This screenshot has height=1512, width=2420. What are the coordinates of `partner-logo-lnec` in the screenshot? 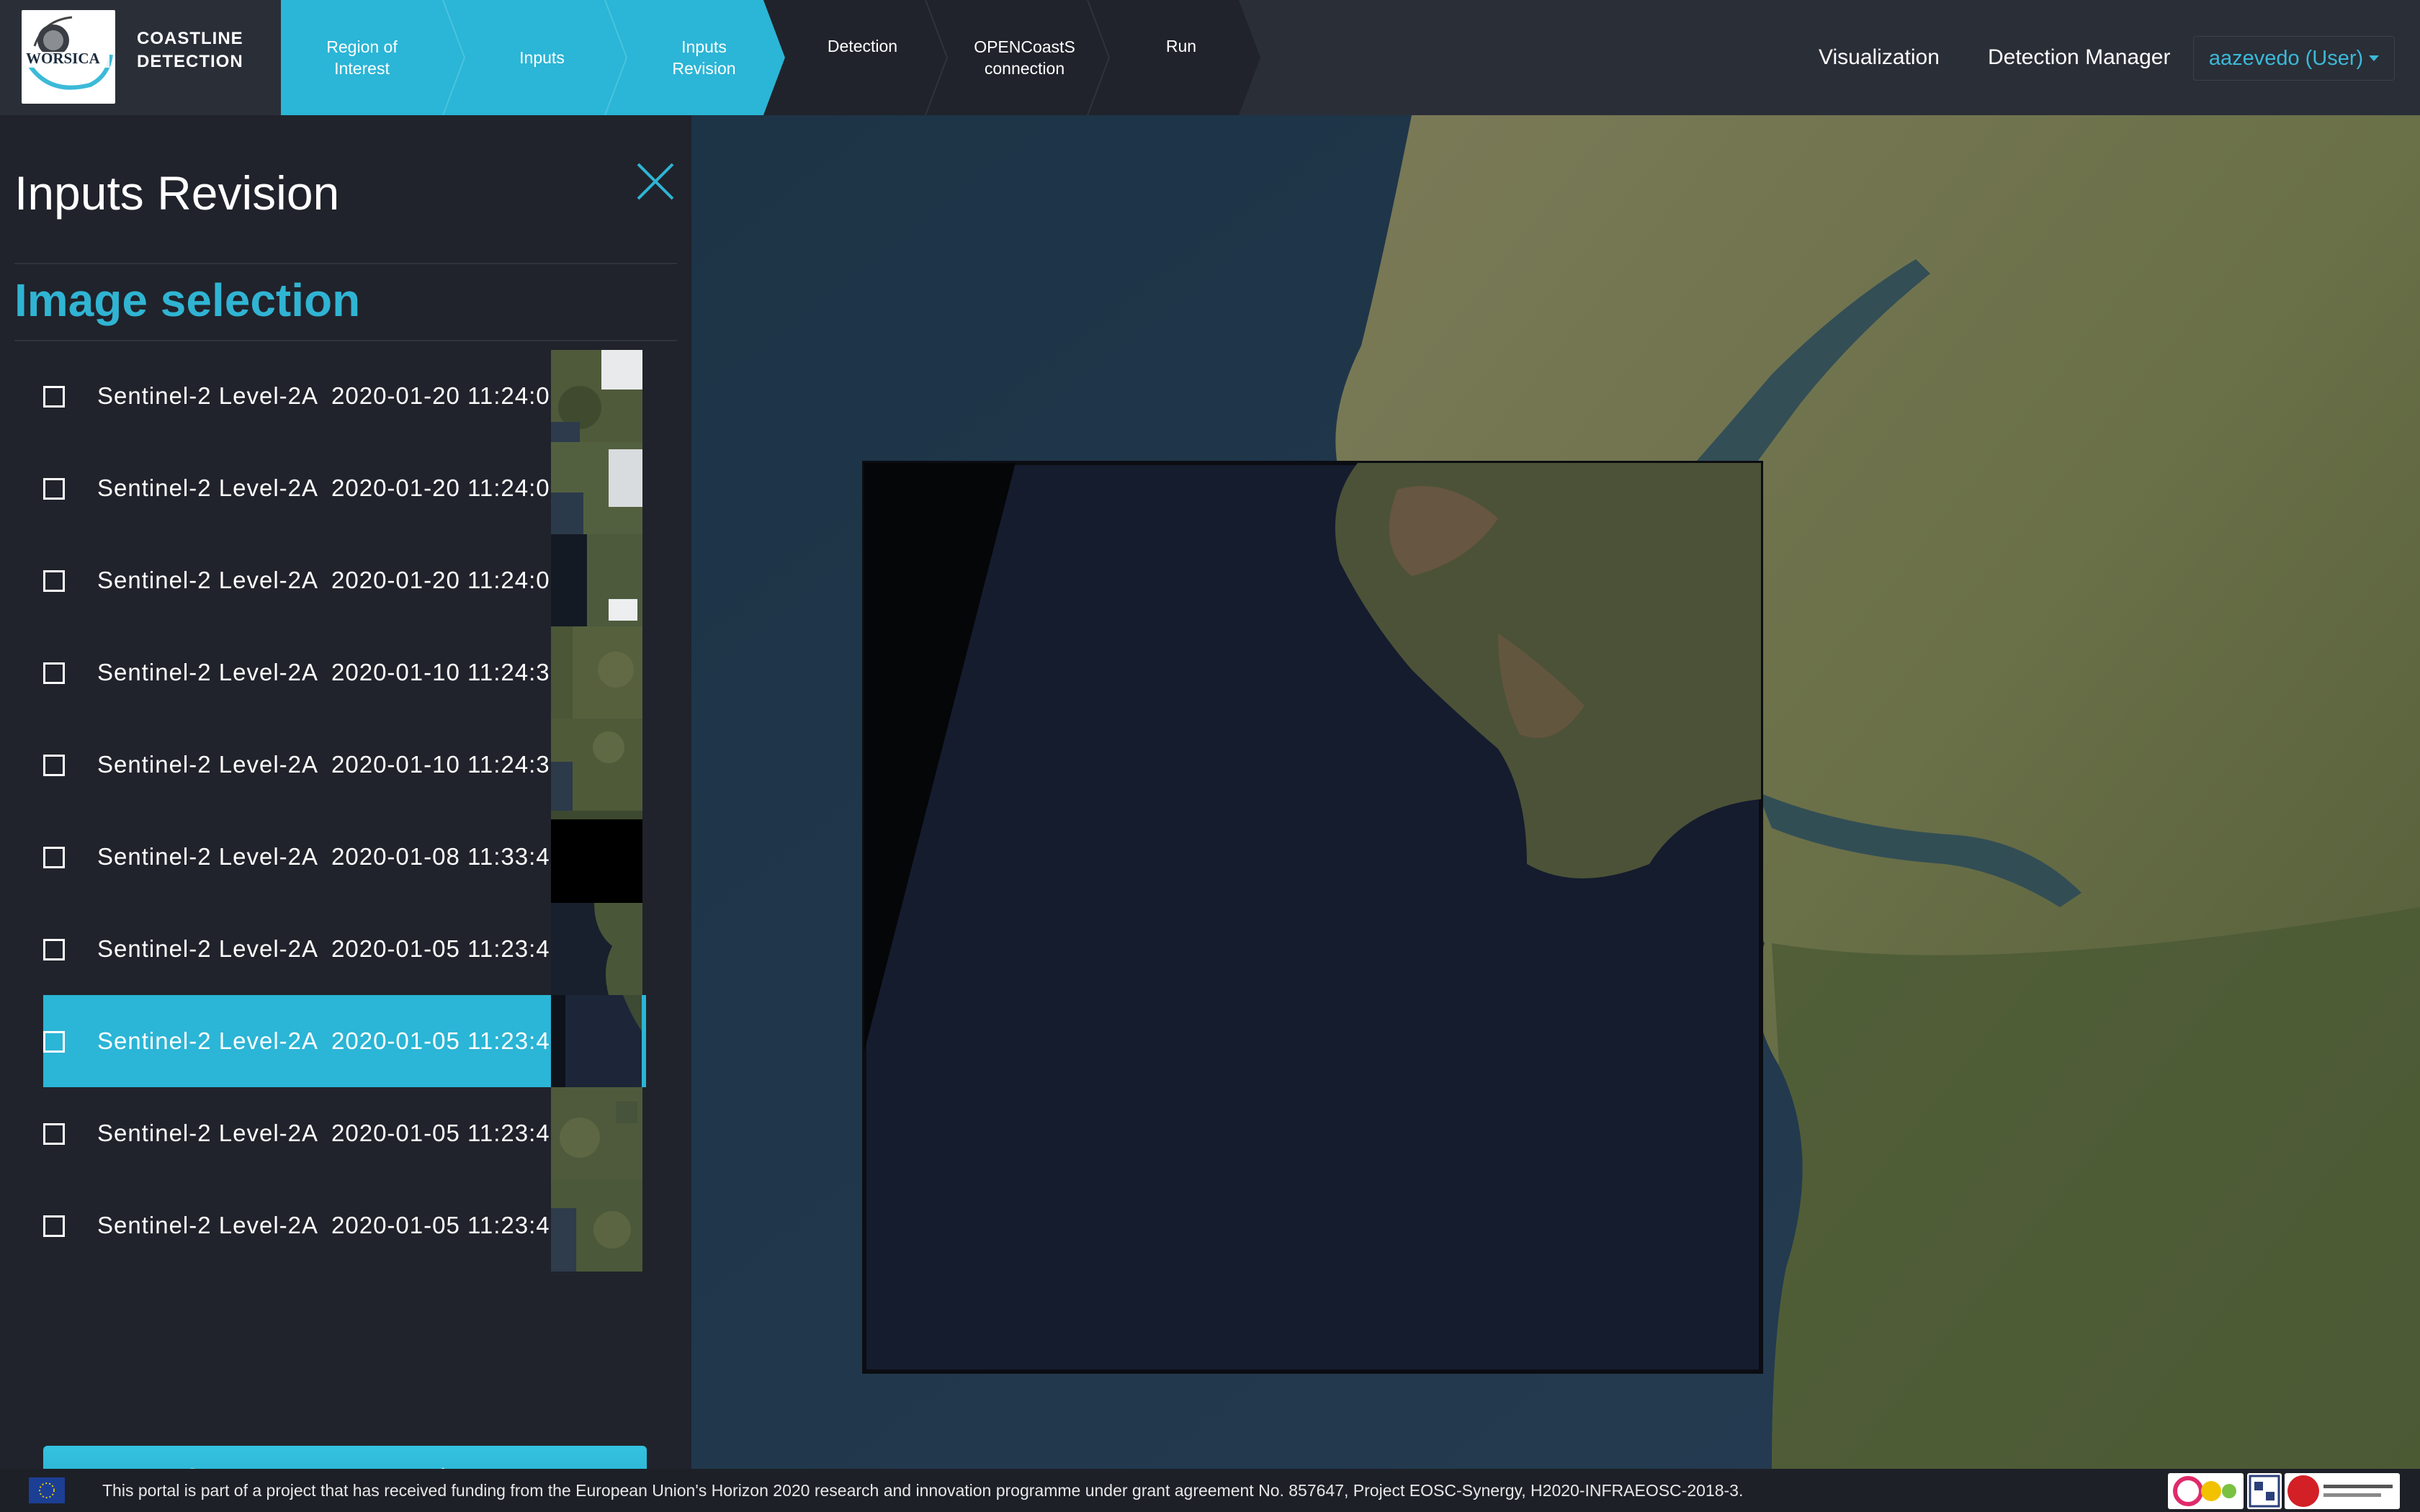 It's located at (2342, 1491).